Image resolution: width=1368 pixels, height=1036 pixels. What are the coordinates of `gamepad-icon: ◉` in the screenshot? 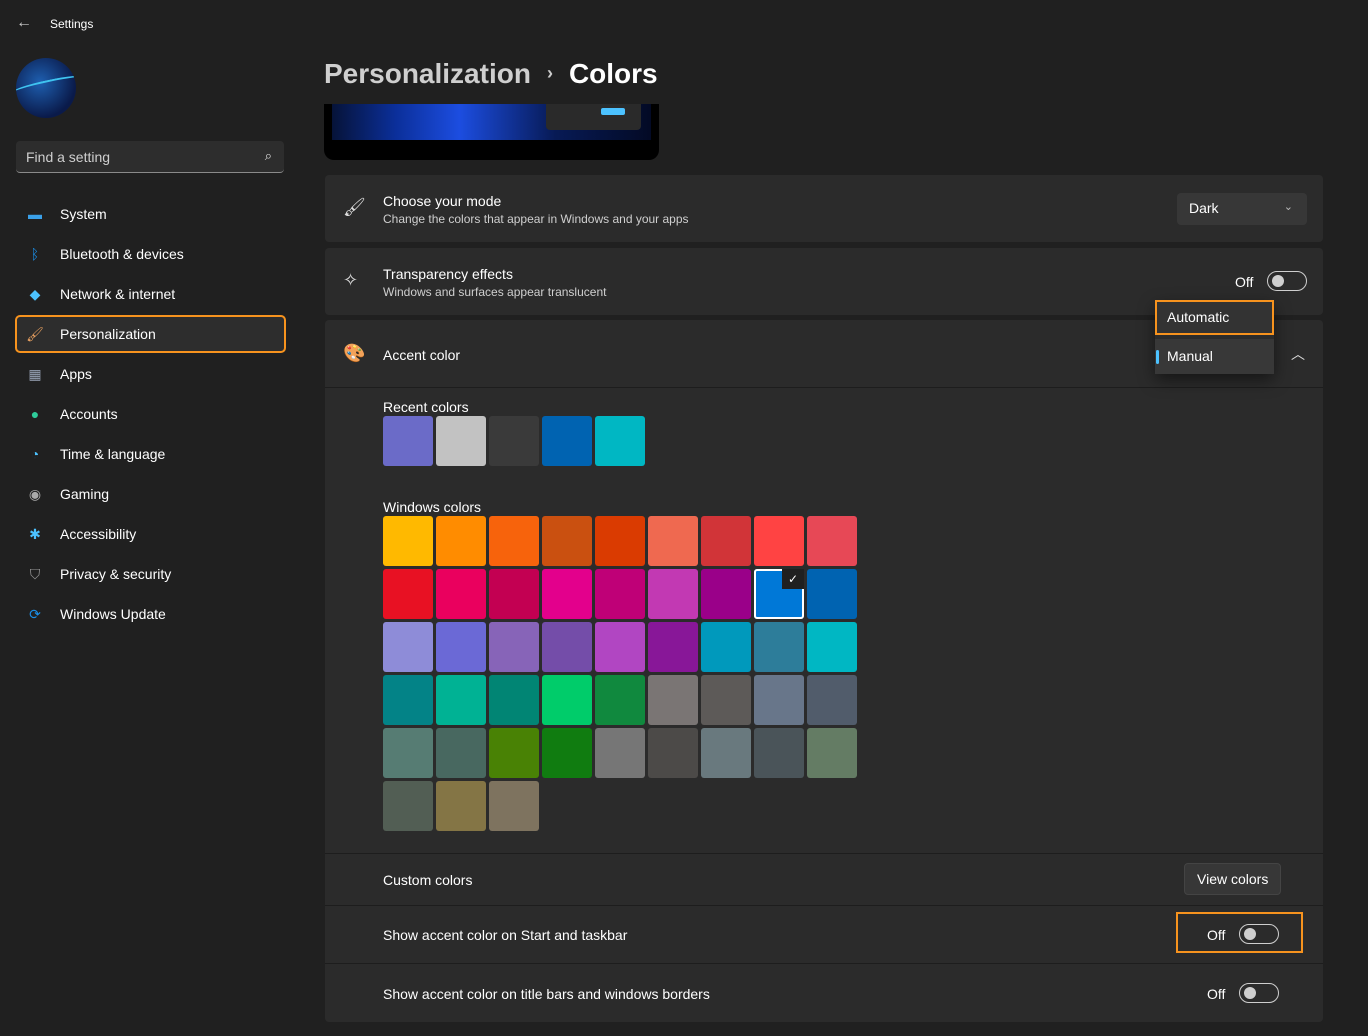 It's located at (35, 493).